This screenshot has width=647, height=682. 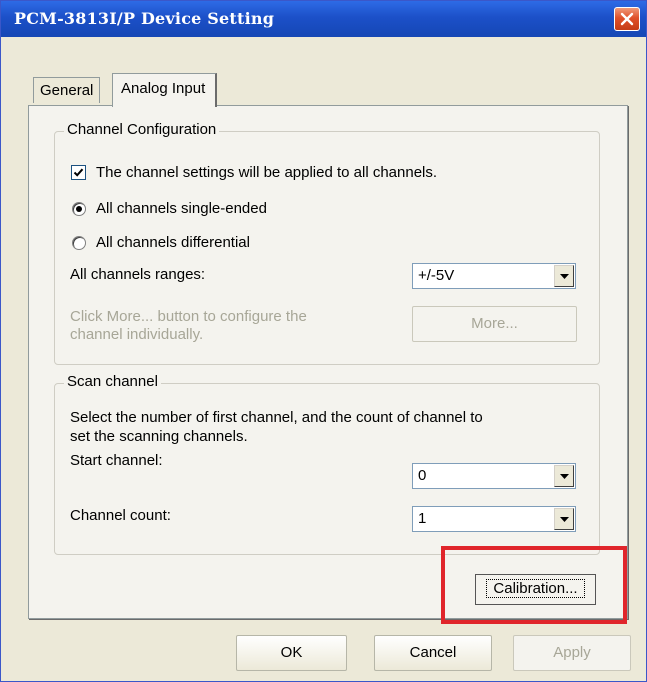 What do you see at coordinates (79, 243) in the screenshot?
I see `radio-differential` at bounding box center [79, 243].